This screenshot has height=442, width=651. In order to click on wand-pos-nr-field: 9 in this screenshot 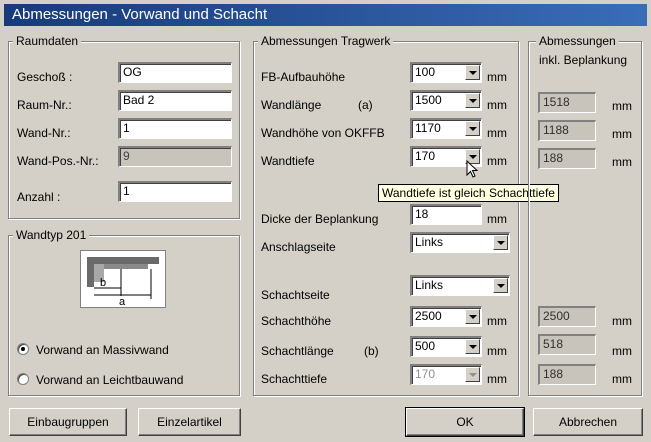, I will do `click(175, 156)`.